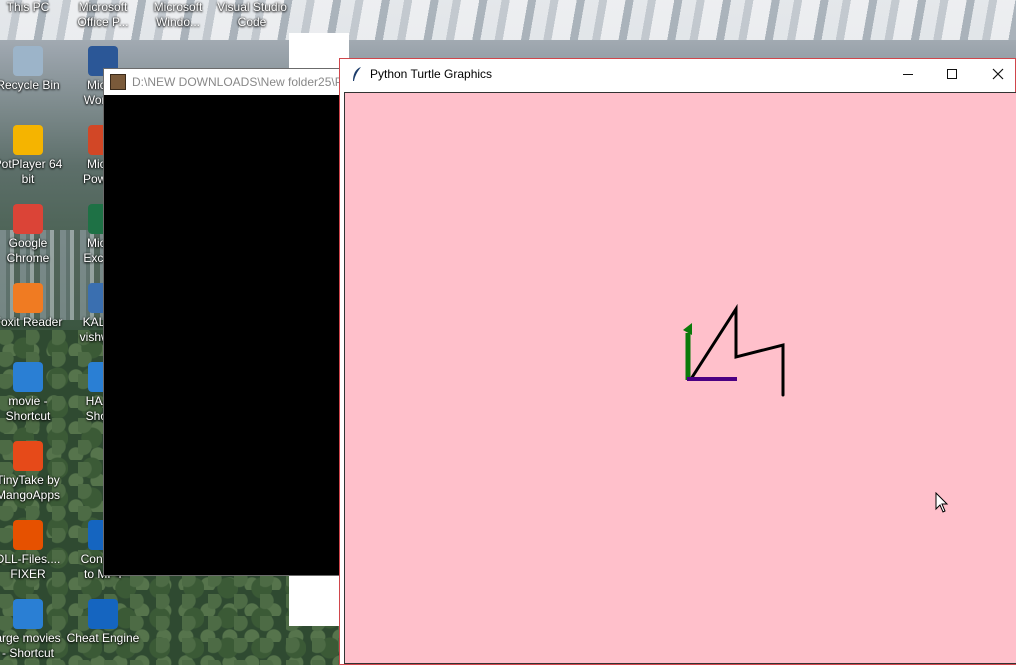 Image resolution: width=1016 pixels, height=665 pixels. What do you see at coordinates (357, 74) in the screenshot?
I see `feather-icon` at bounding box center [357, 74].